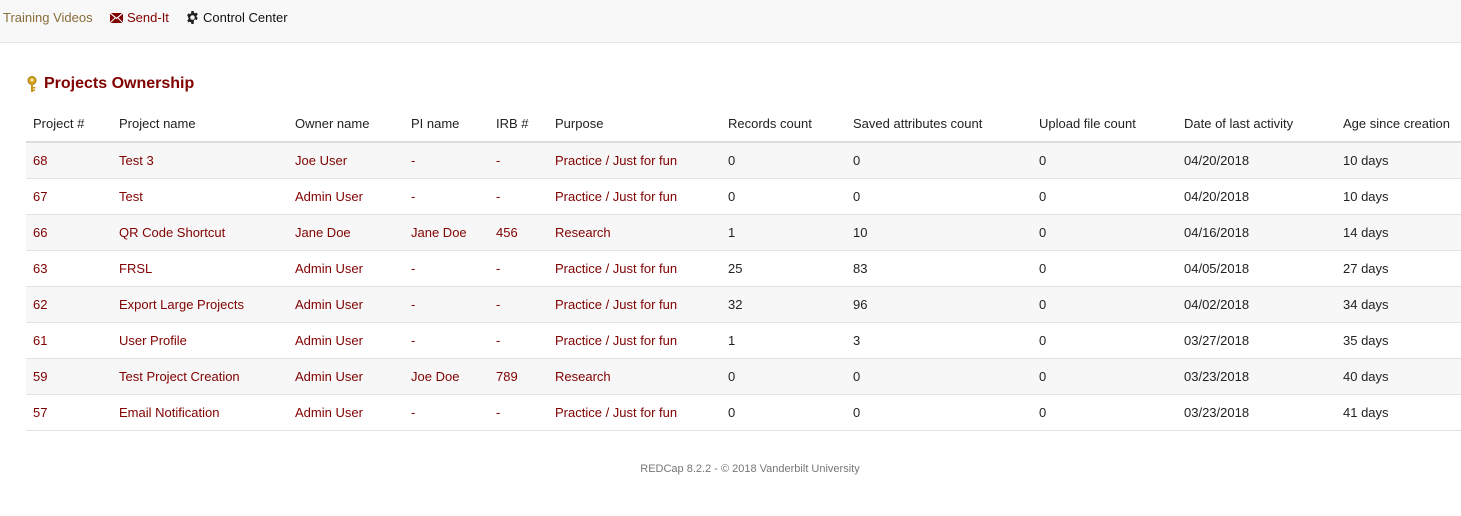 Image resolution: width=1461 pixels, height=516 pixels. I want to click on project-name-link: Test, so click(200, 196).